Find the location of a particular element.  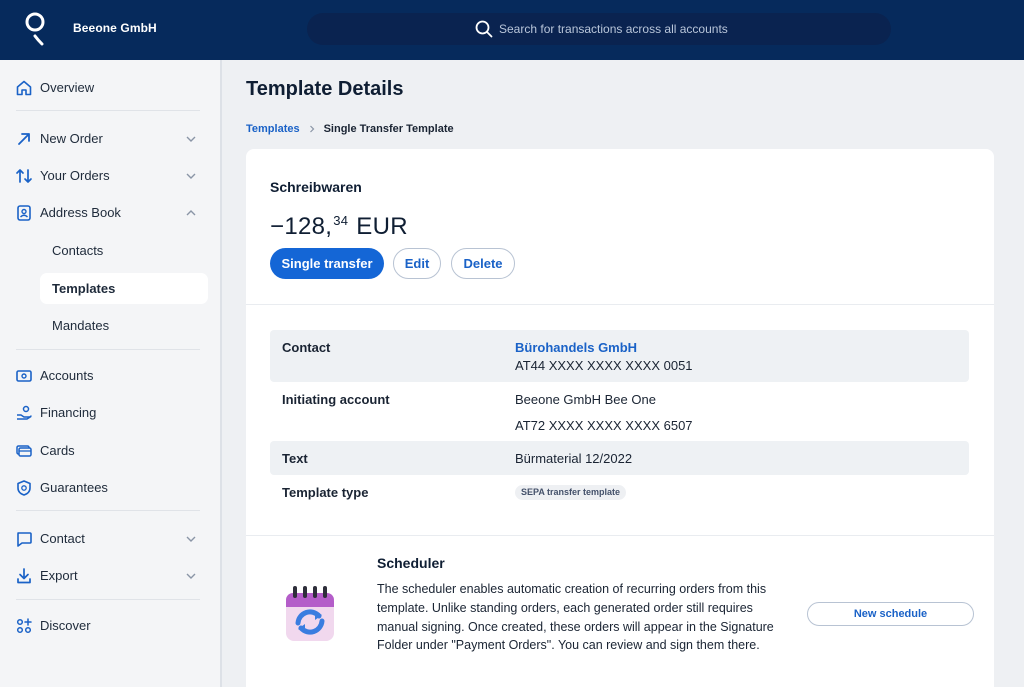

shield-icon is located at coordinates (24, 488).